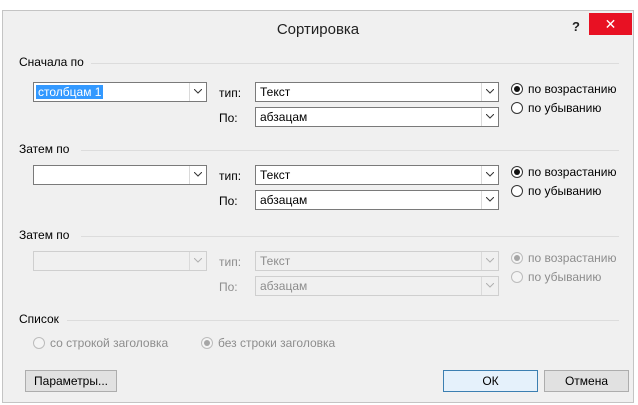  Describe the element at coordinates (228, 287) in the screenshot. I see `by-label-3: По:` at that location.